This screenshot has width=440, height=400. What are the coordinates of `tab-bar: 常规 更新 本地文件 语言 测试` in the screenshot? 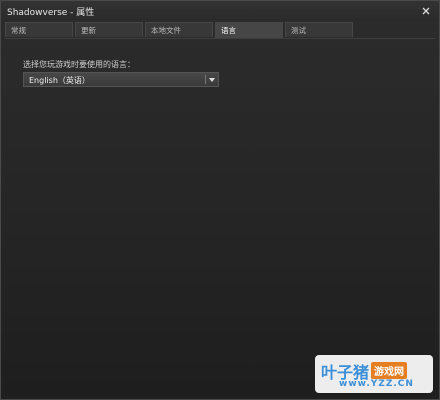 It's located at (220, 30).